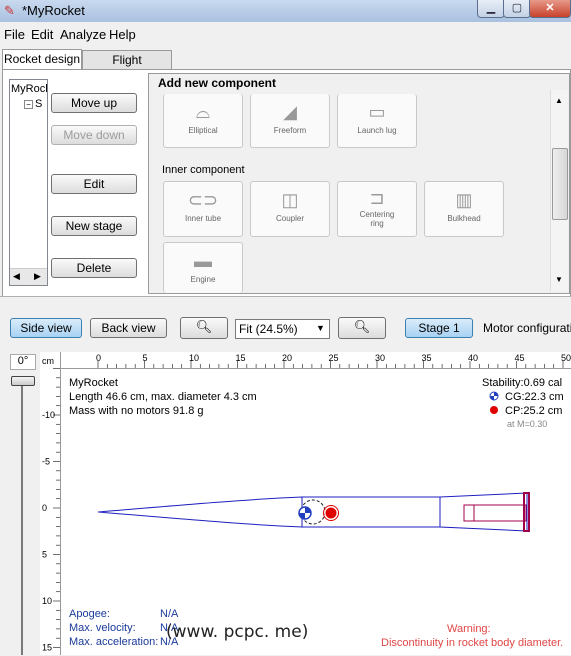 The width and height of the screenshot is (571, 656). I want to click on warning-text: Discontinuity in rocket body diameter., so click(472, 643).